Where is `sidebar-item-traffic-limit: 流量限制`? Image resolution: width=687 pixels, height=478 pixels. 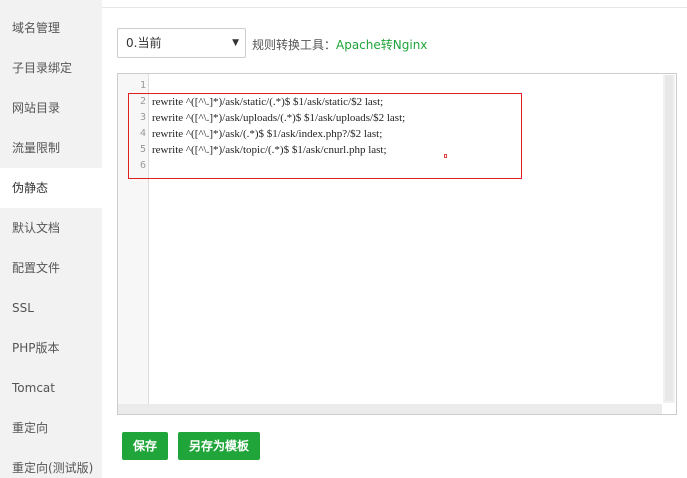 sidebar-item-traffic-limit: 流量限制 is located at coordinates (51, 148).